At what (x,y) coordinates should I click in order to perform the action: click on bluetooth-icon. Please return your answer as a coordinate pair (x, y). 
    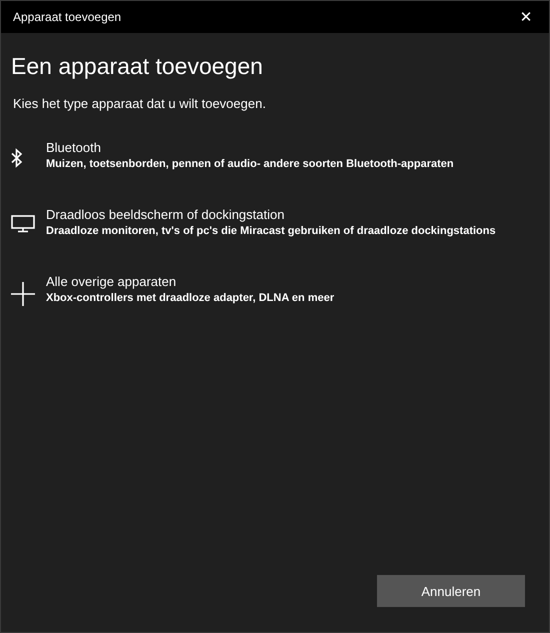
    Looking at the image, I should click on (17, 158).